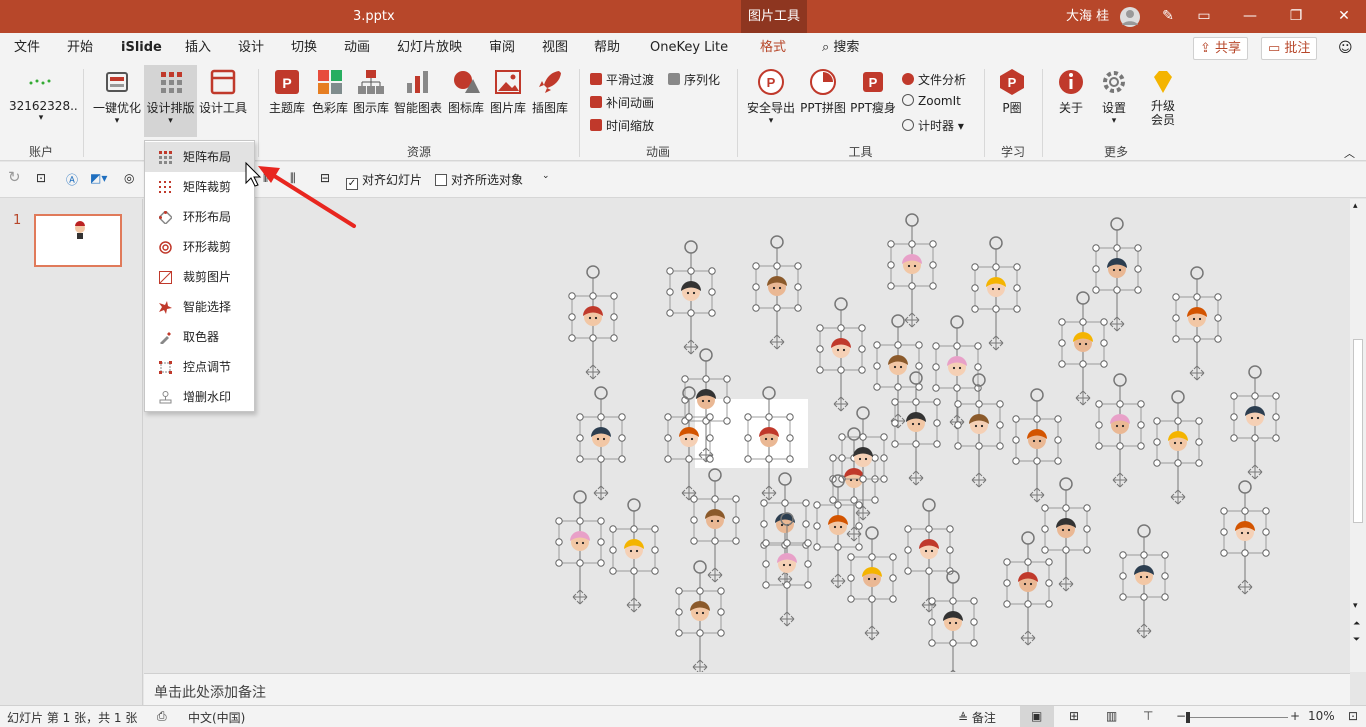  What do you see at coordinates (41, 178) in the screenshot?
I see `insert-slide-icon: ⊡` at bounding box center [41, 178].